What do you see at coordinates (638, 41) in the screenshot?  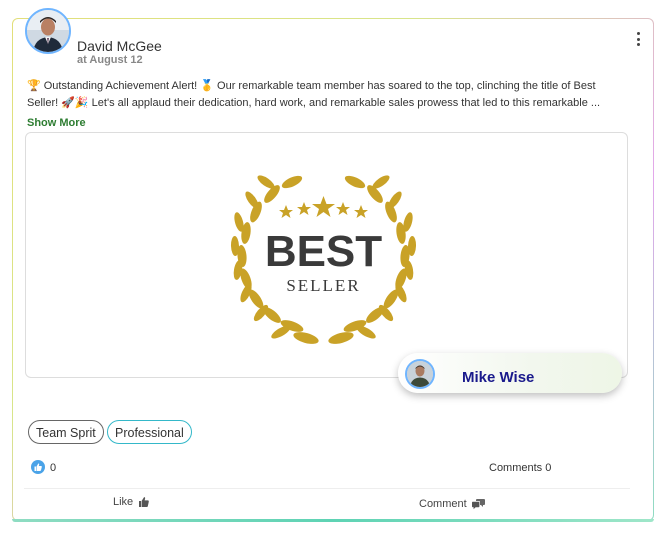 I see `more-options-icon` at bounding box center [638, 41].